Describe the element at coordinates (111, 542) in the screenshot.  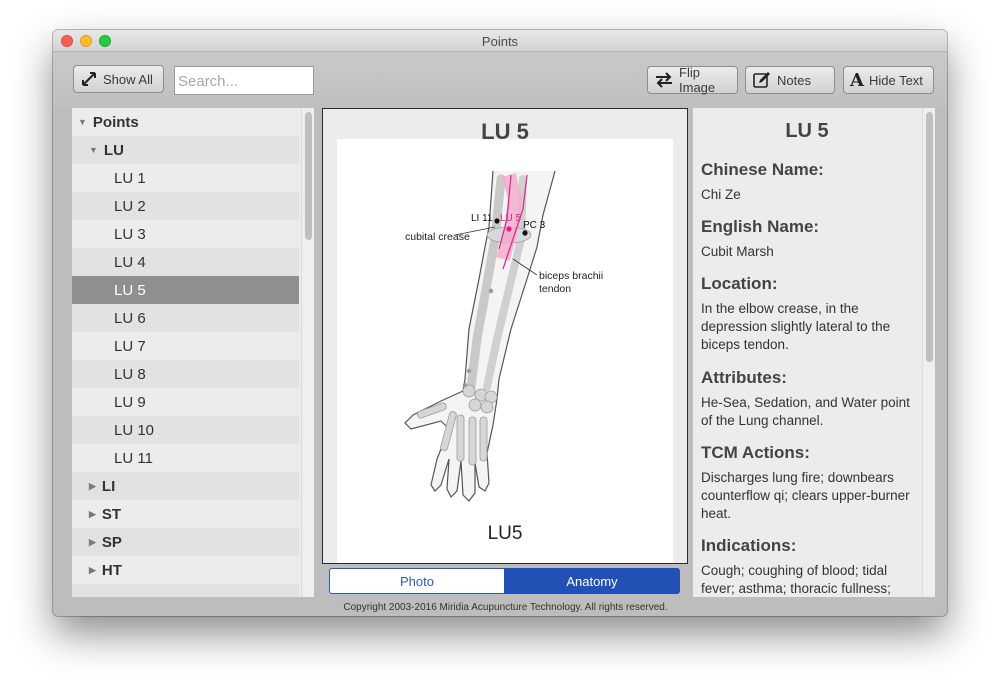
I see `tree-group-label: SP` at that location.